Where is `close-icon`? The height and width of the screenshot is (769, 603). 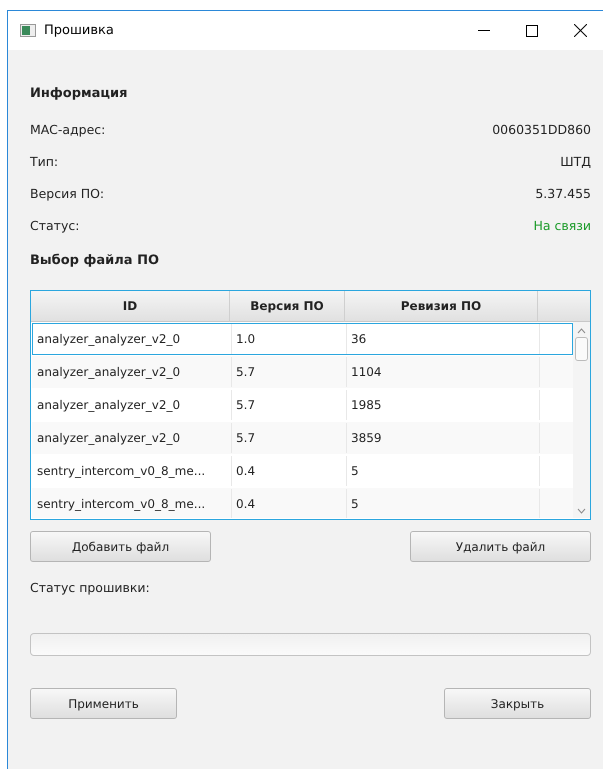 close-icon is located at coordinates (580, 30).